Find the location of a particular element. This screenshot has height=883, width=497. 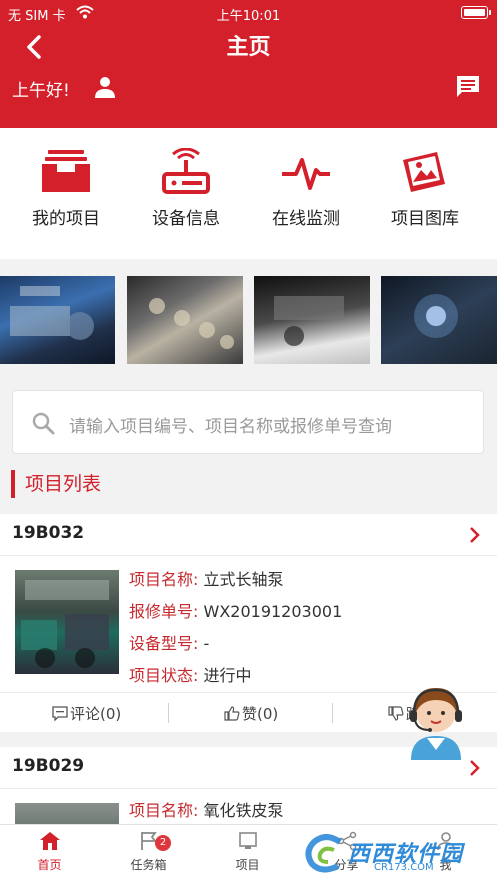

user-icon is located at coordinates (105, 87).